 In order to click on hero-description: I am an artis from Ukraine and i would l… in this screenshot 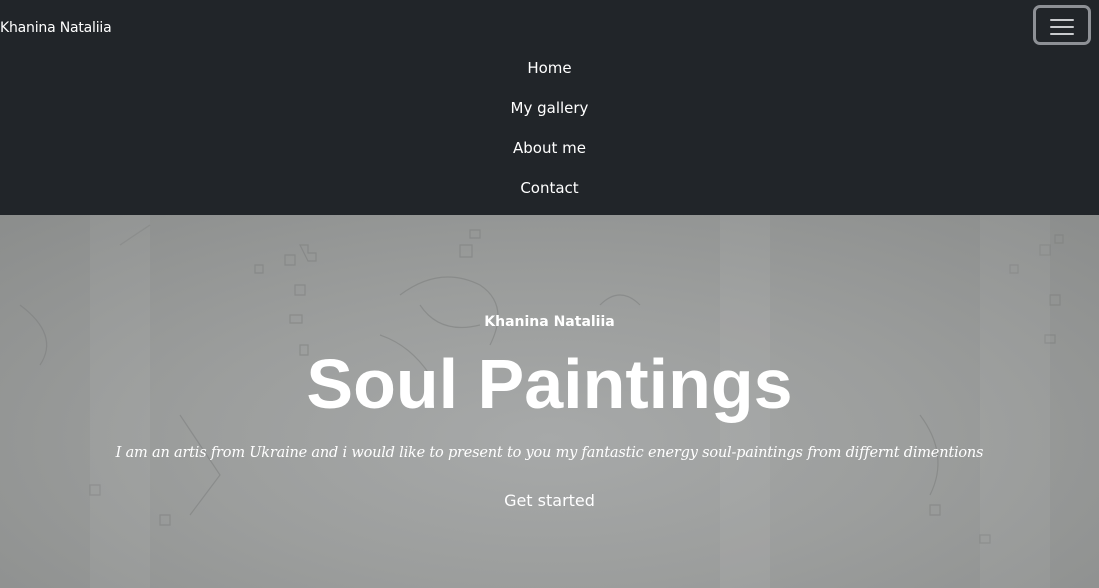, I will do `click(549, 453)`.